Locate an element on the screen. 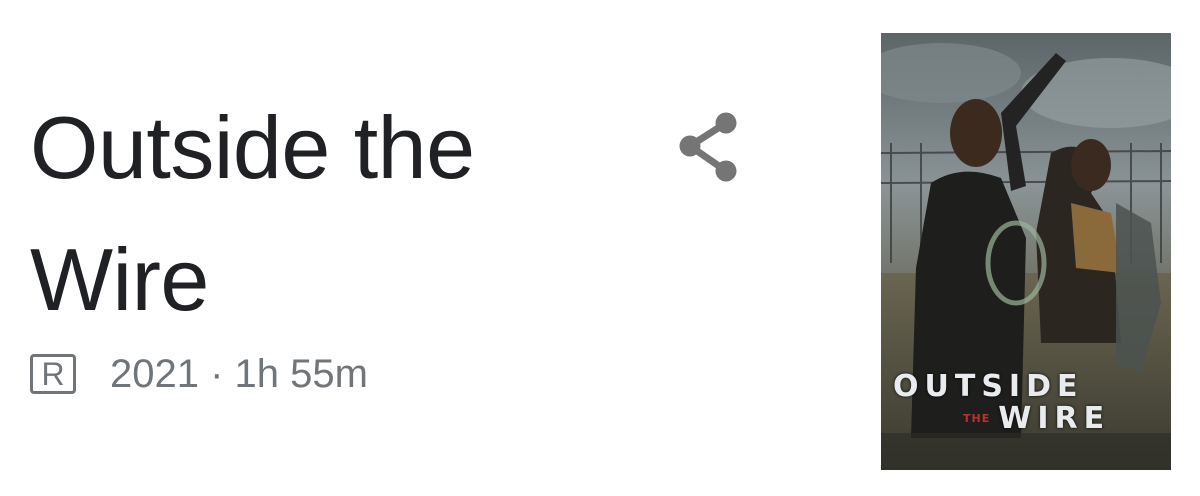 The width and height of the screenshot is (1200, 496). movie-meta: R 2021 · 1h 55m is located at coordinates (199, 374).